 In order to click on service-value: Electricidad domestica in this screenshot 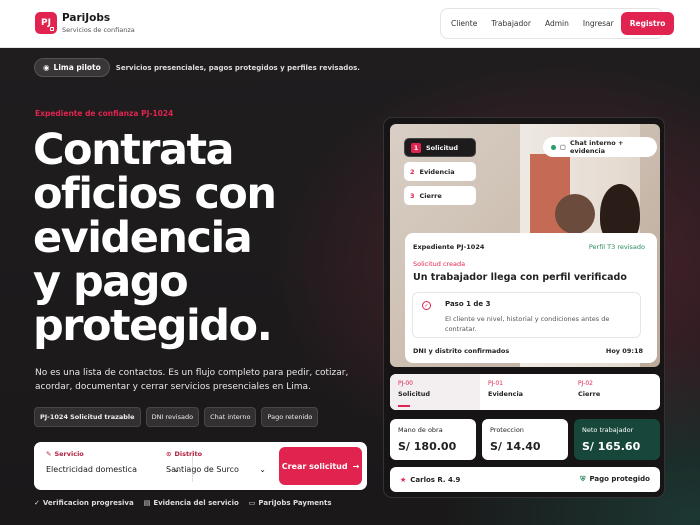, I will do `click(91, 469)`.